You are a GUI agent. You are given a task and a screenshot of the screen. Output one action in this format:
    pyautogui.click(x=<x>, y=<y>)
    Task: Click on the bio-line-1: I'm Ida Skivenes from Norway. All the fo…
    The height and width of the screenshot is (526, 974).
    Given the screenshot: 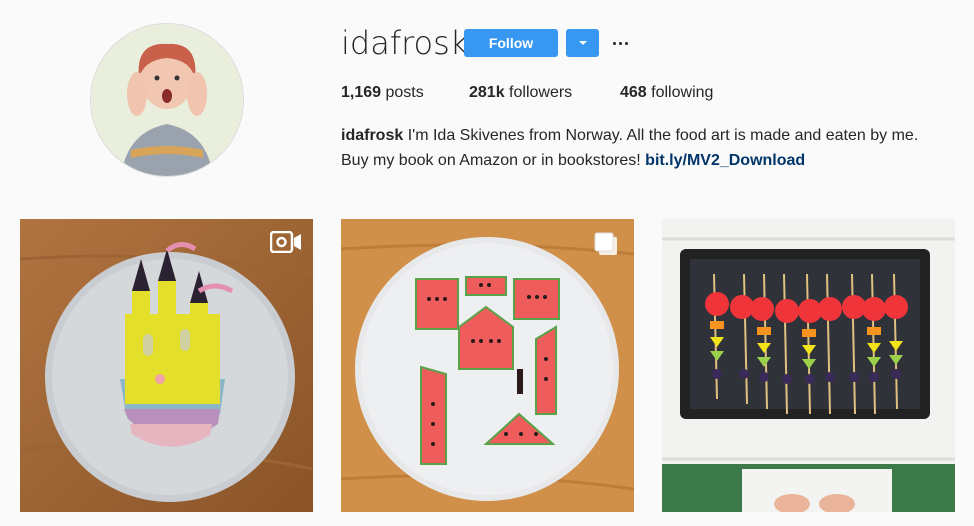 What is the action you would take?
    pyautogui.click(x=663, y=135)
    